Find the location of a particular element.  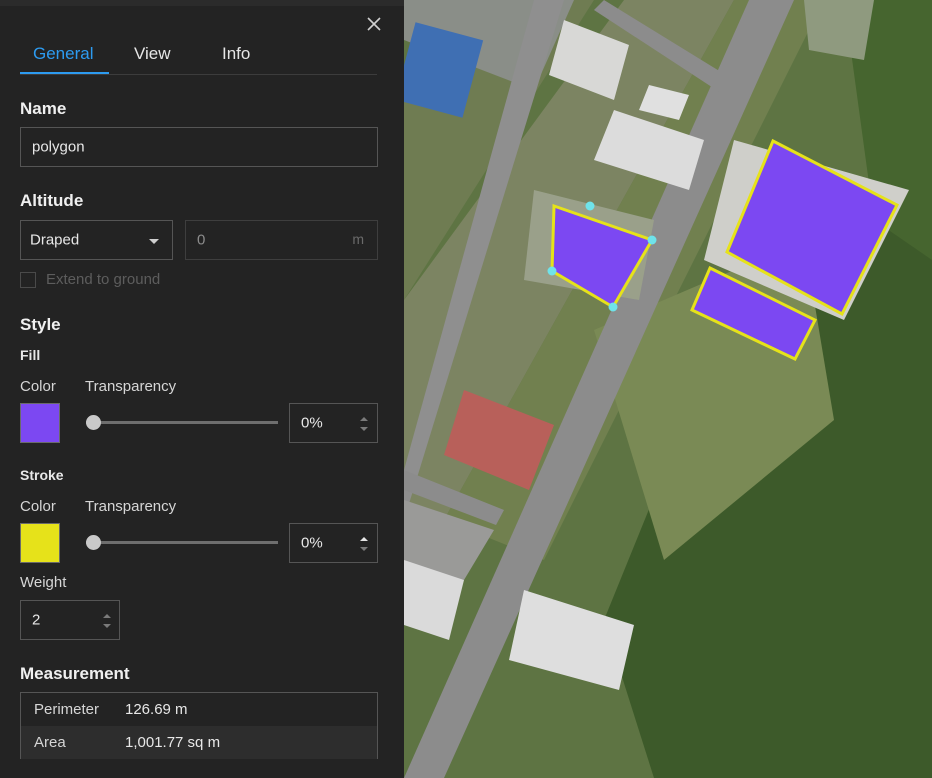

altitude-value-input: 0 m is located at coordinates (281, 240).